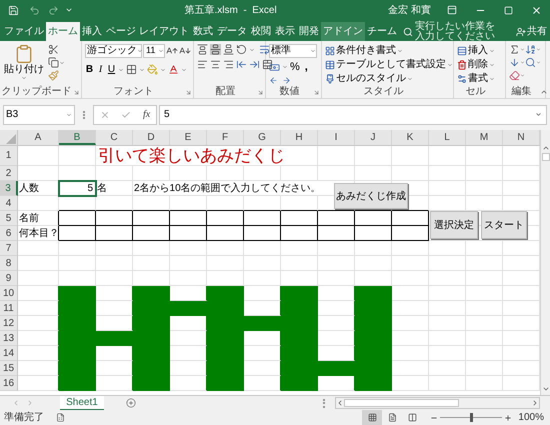  I want to click on column-header: J, so click(373, 137).